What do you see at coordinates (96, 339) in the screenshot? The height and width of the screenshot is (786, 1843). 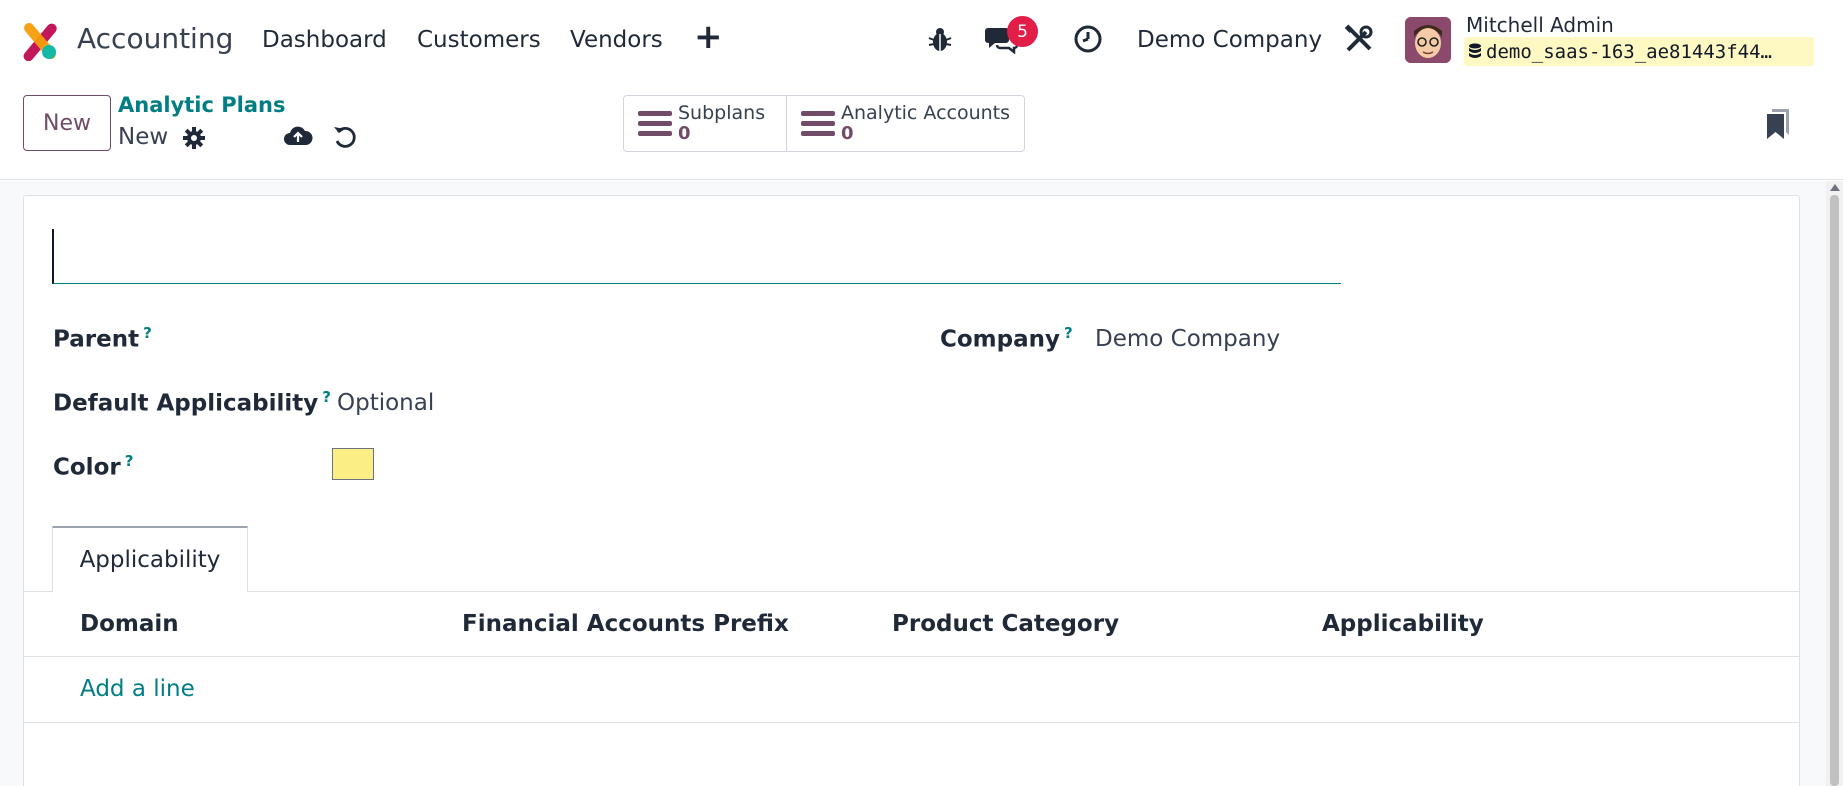 I see `parent-label-text: Parent` at bounding box center [96, 339].